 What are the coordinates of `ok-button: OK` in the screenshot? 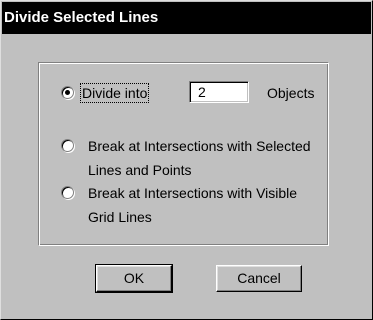 It's located at (134, 278).